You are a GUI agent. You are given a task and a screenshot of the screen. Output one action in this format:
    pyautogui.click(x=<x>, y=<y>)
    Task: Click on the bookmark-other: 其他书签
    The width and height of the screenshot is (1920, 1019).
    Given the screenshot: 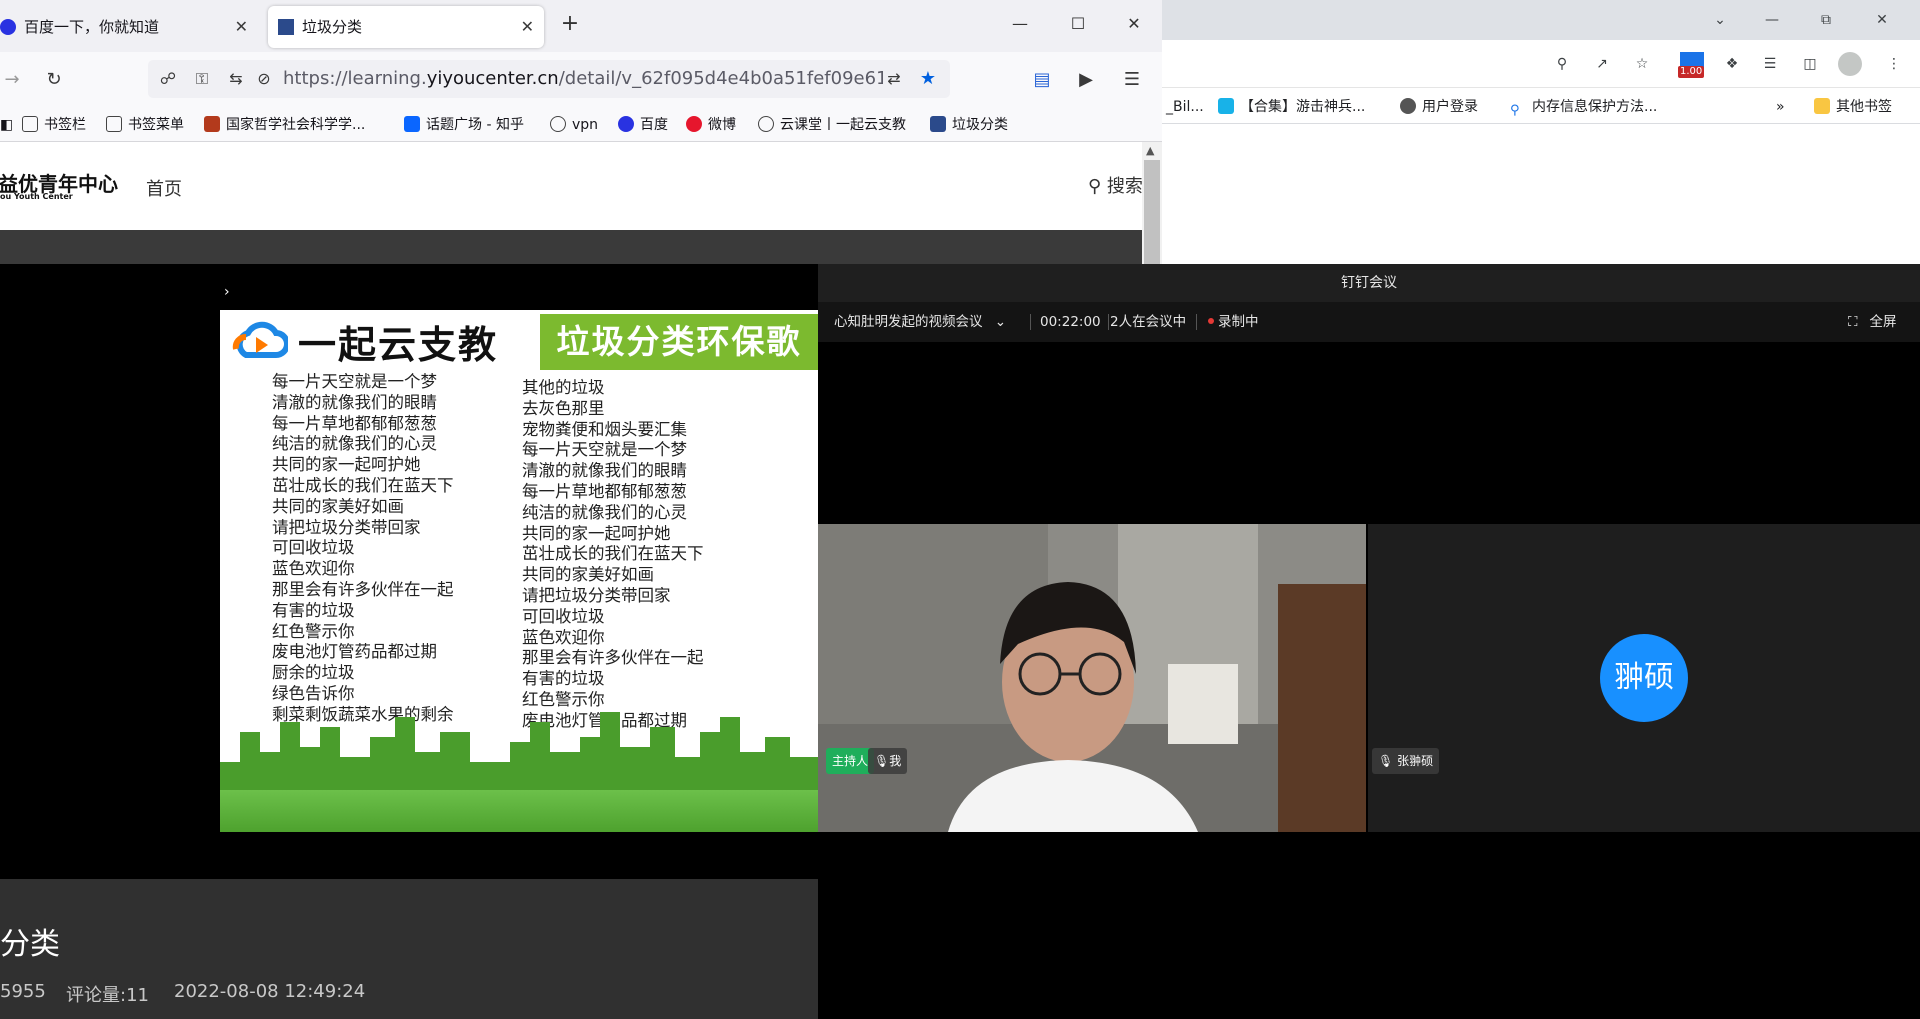 What is the action you would take?
    pyautogui.click(x=1853, y=107)
    